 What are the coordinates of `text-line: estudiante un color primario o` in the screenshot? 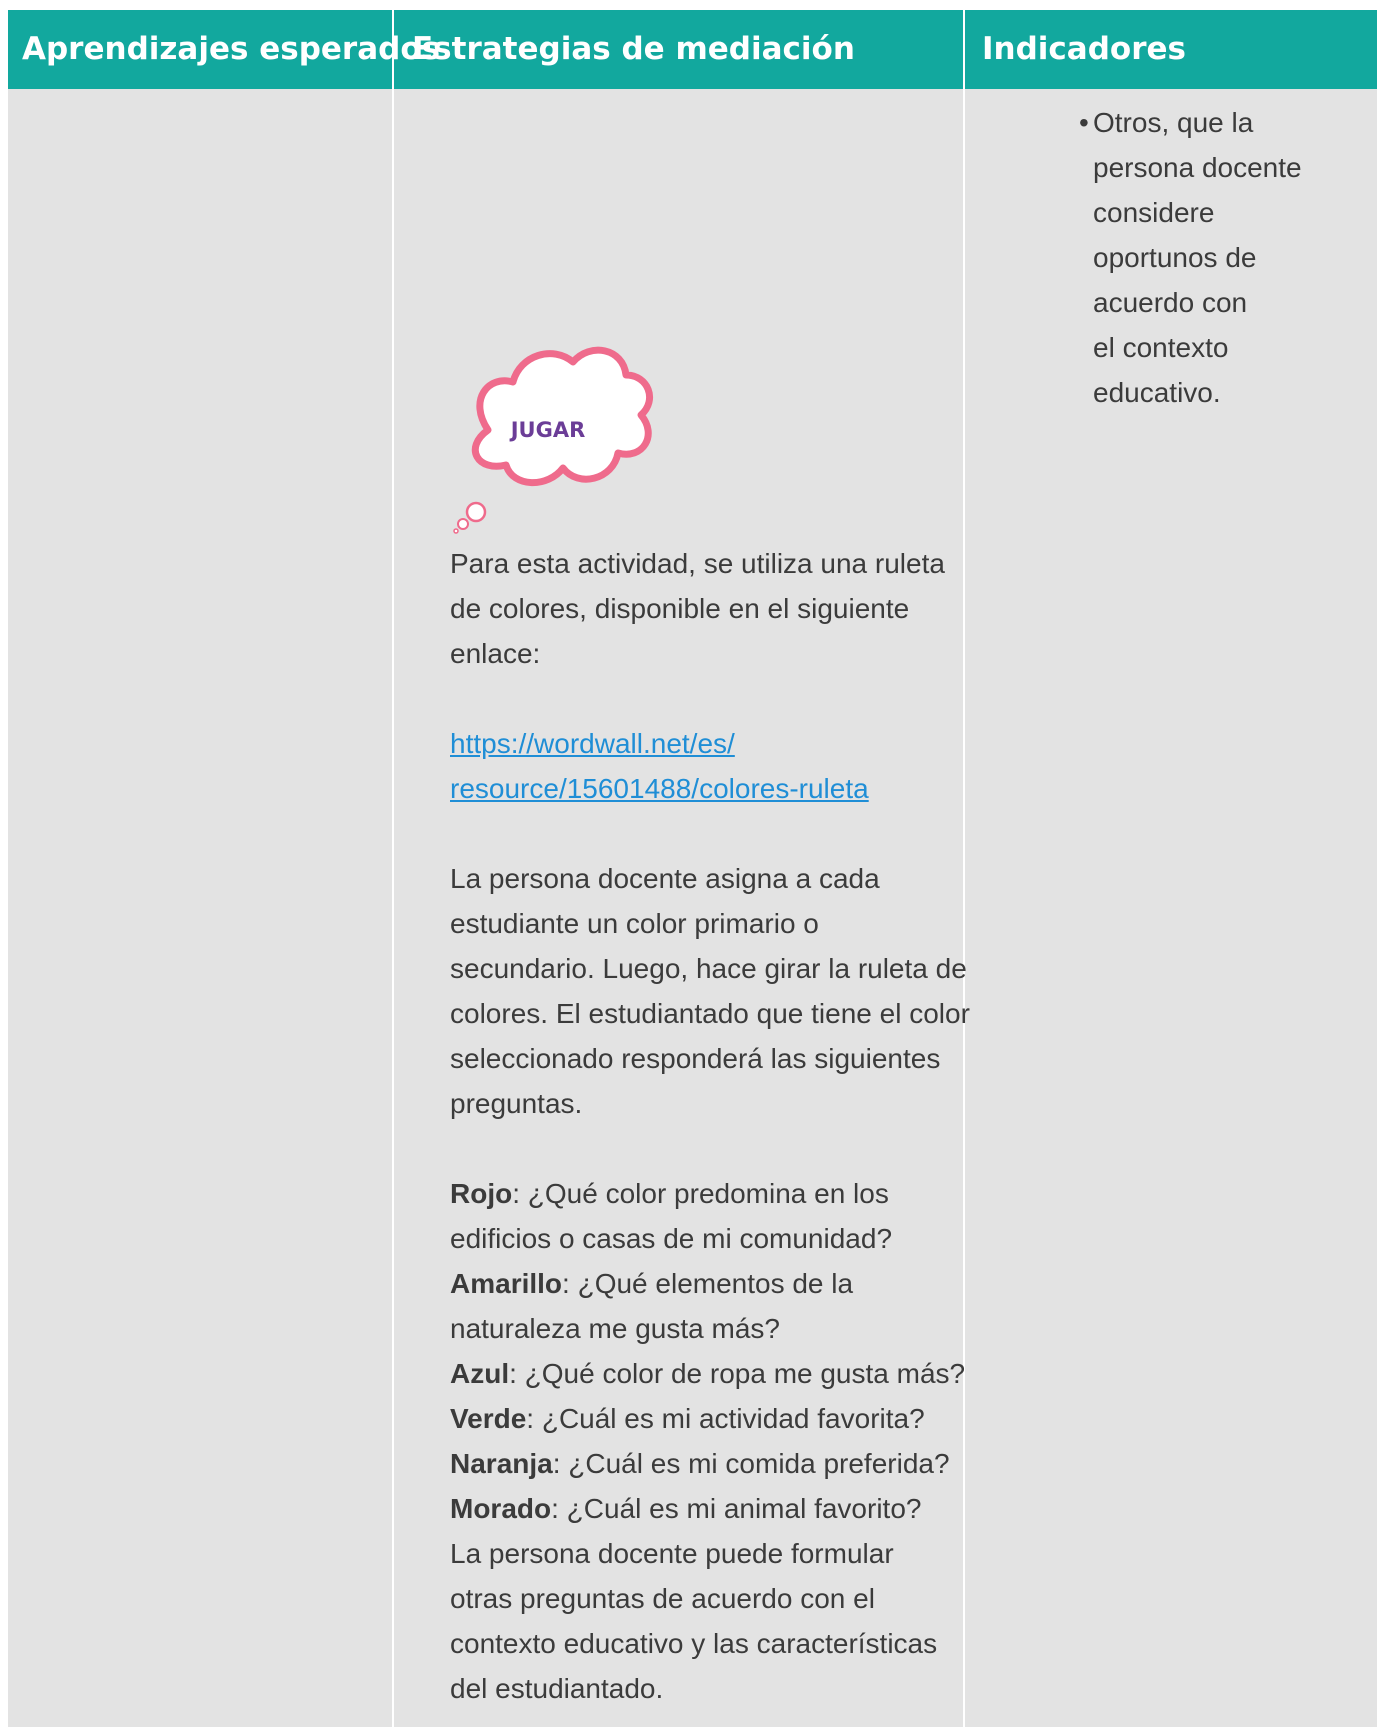 It's located at (634, 923).